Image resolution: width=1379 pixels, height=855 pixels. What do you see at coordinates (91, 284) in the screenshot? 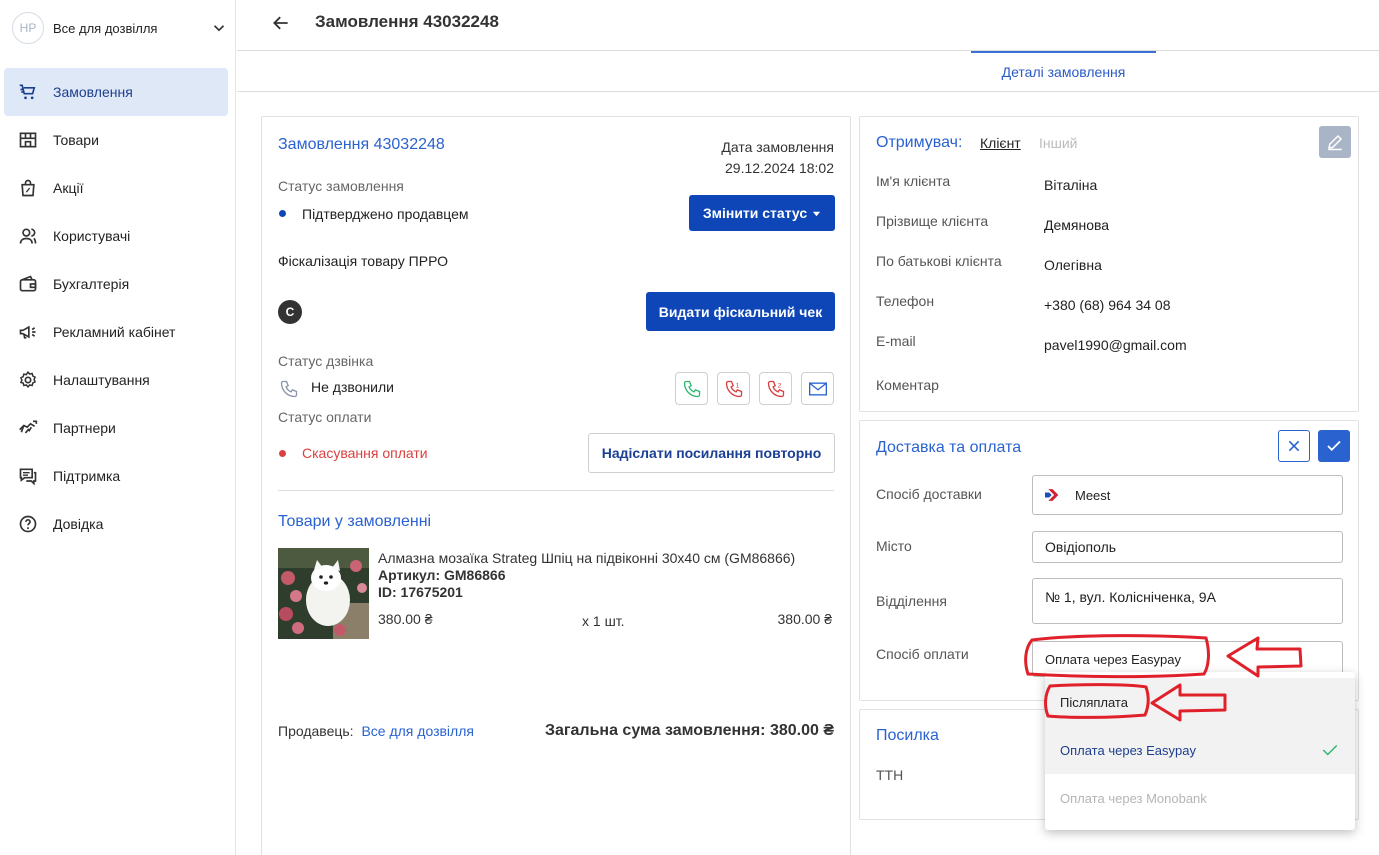
I see `sidebar-item-label: Бухгалтерія` at bounding box center [91, 284].